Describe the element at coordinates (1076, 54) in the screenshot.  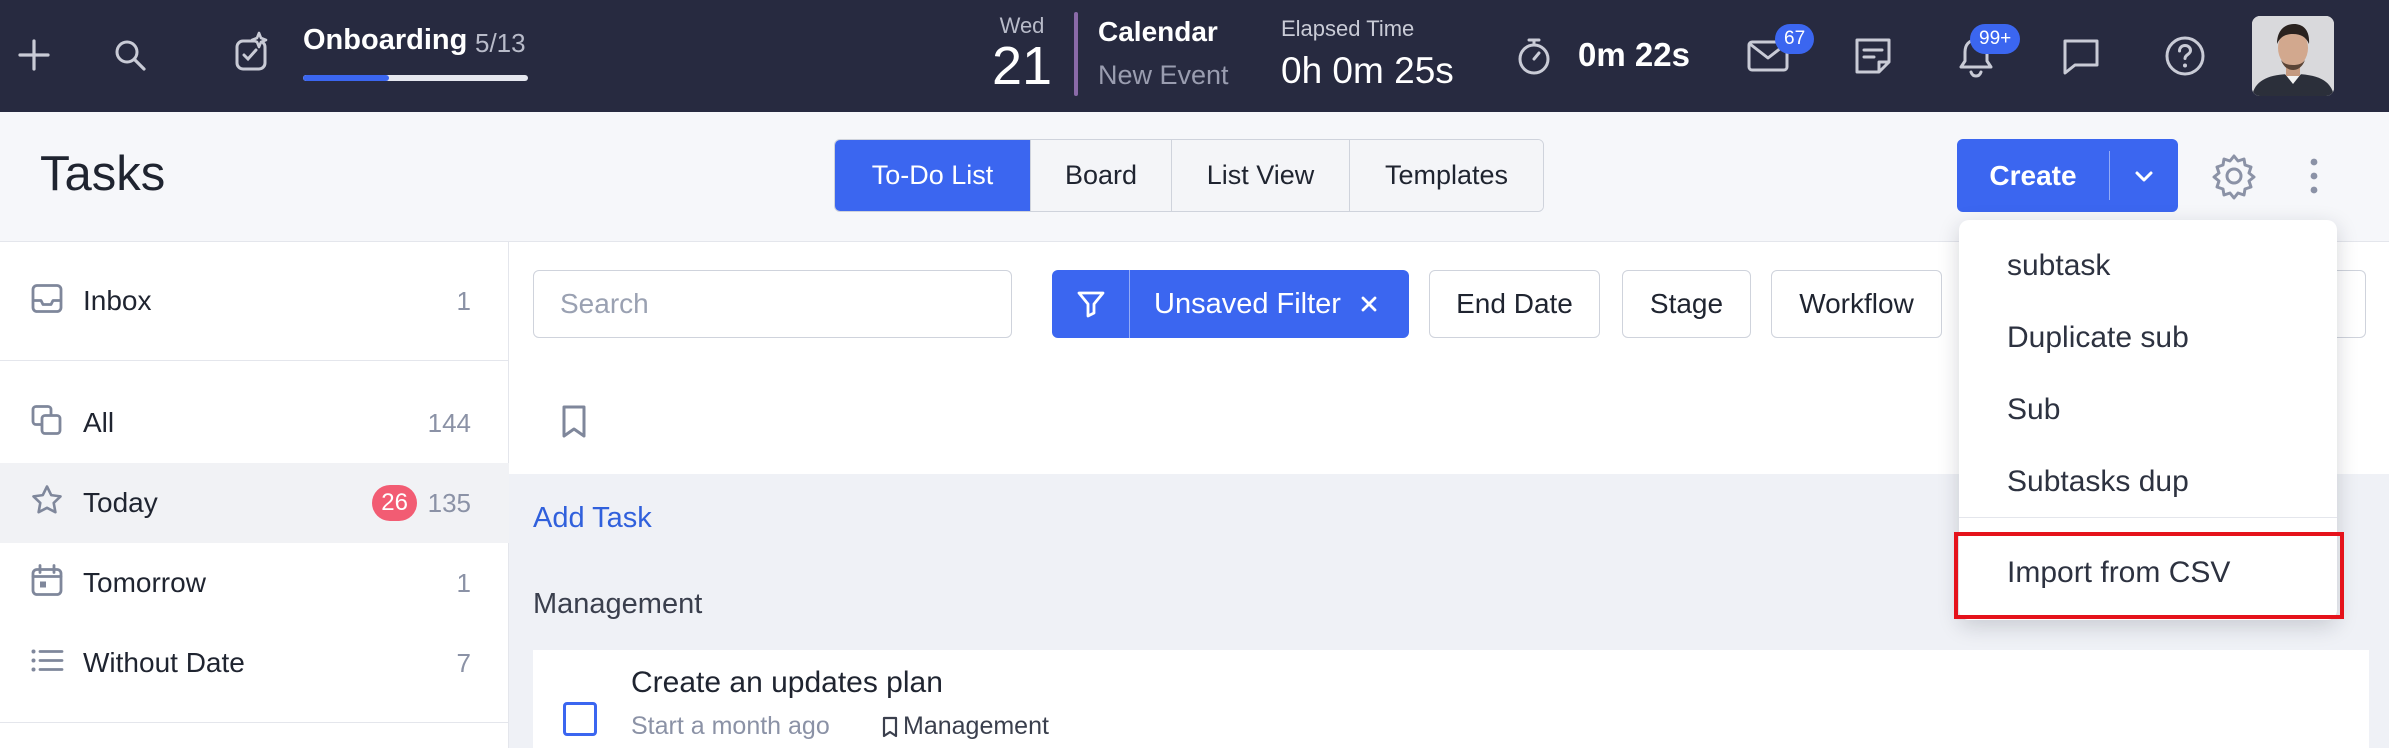
I see `calendar-separator` at that location.